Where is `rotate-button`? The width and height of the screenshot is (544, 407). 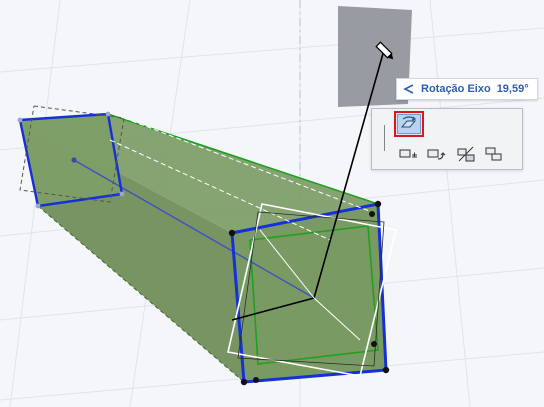 rotate-button is located at coordinates (436, 154).